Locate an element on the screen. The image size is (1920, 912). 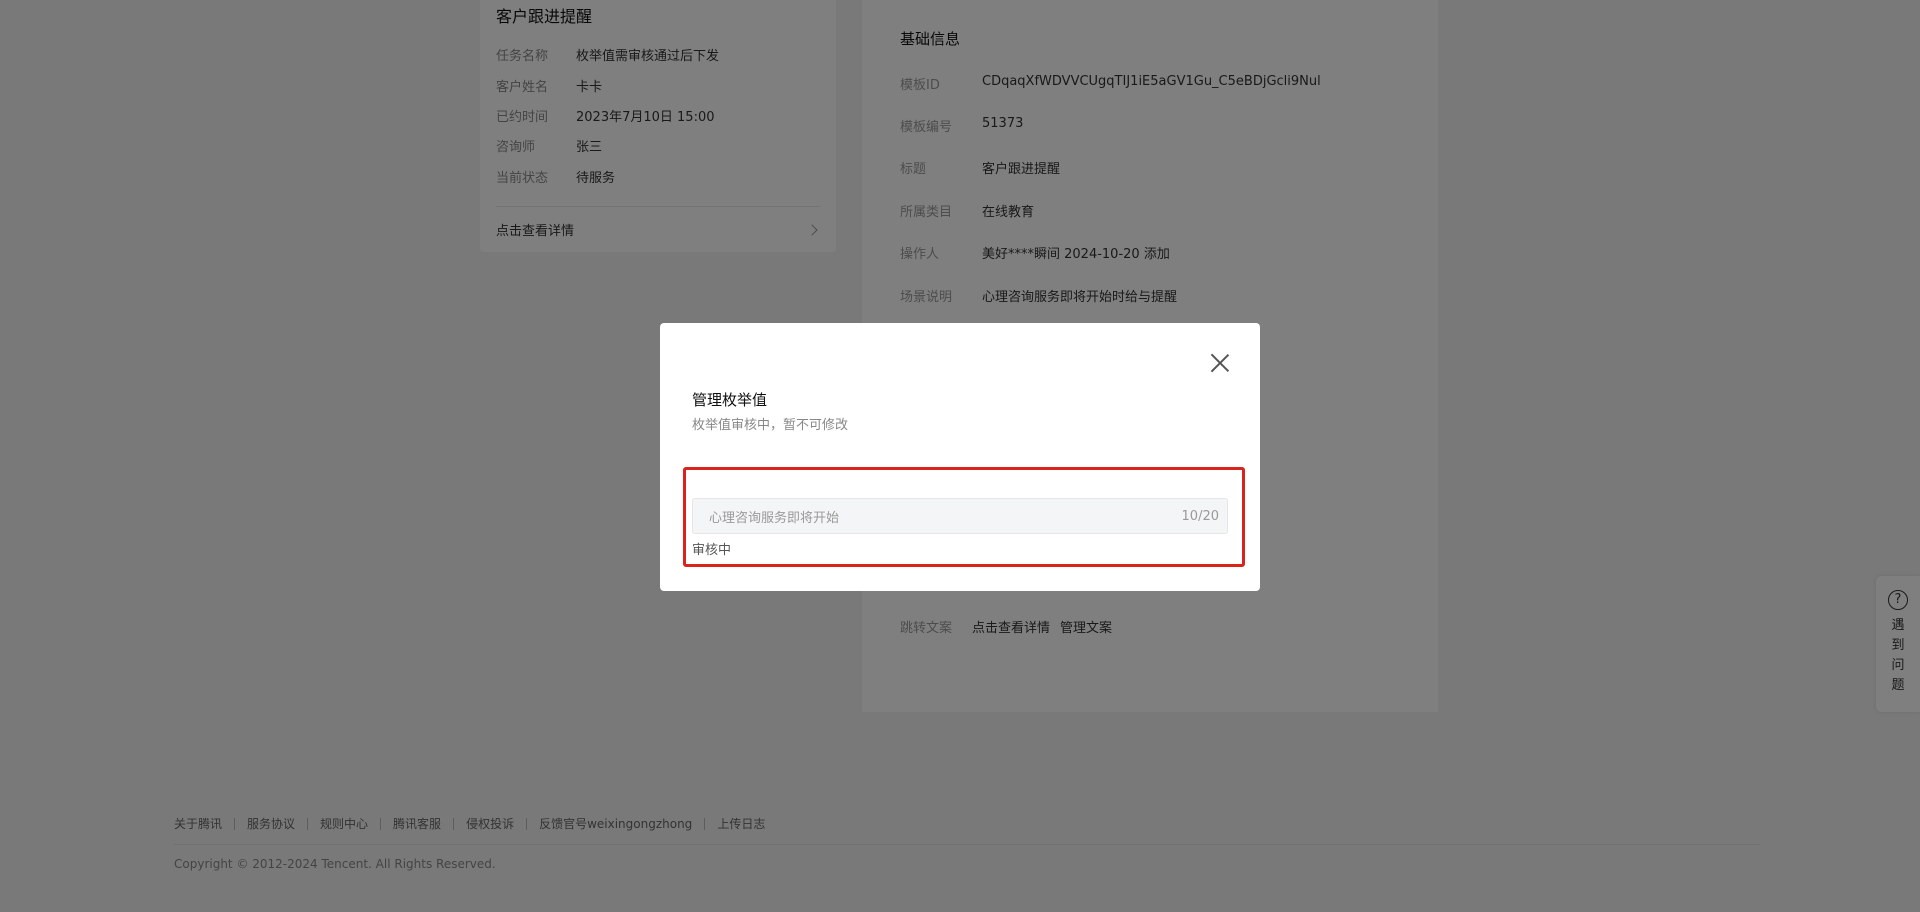
enum-input-value: 心理咨询服务即将开始 is located at coordinates (774, 518).